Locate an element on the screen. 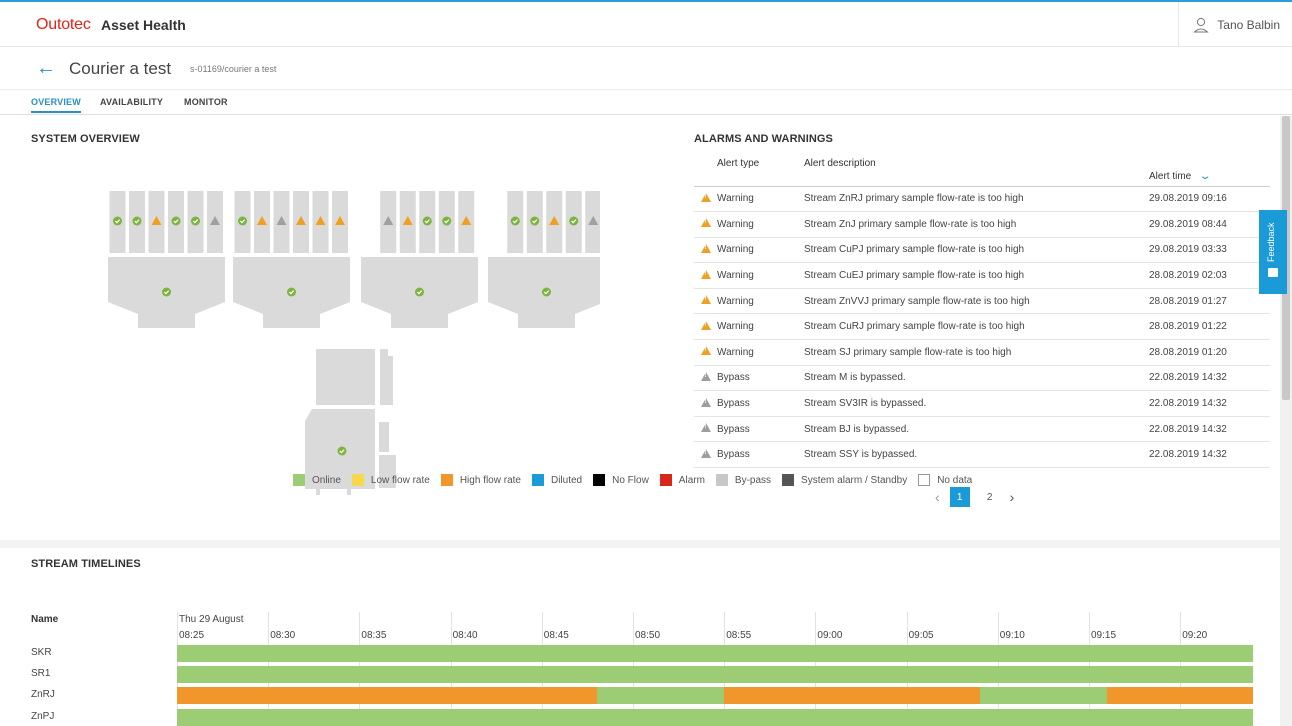 This screenshot has width=1292, height=726. scrollbar is located at coordinates (1286, 421).